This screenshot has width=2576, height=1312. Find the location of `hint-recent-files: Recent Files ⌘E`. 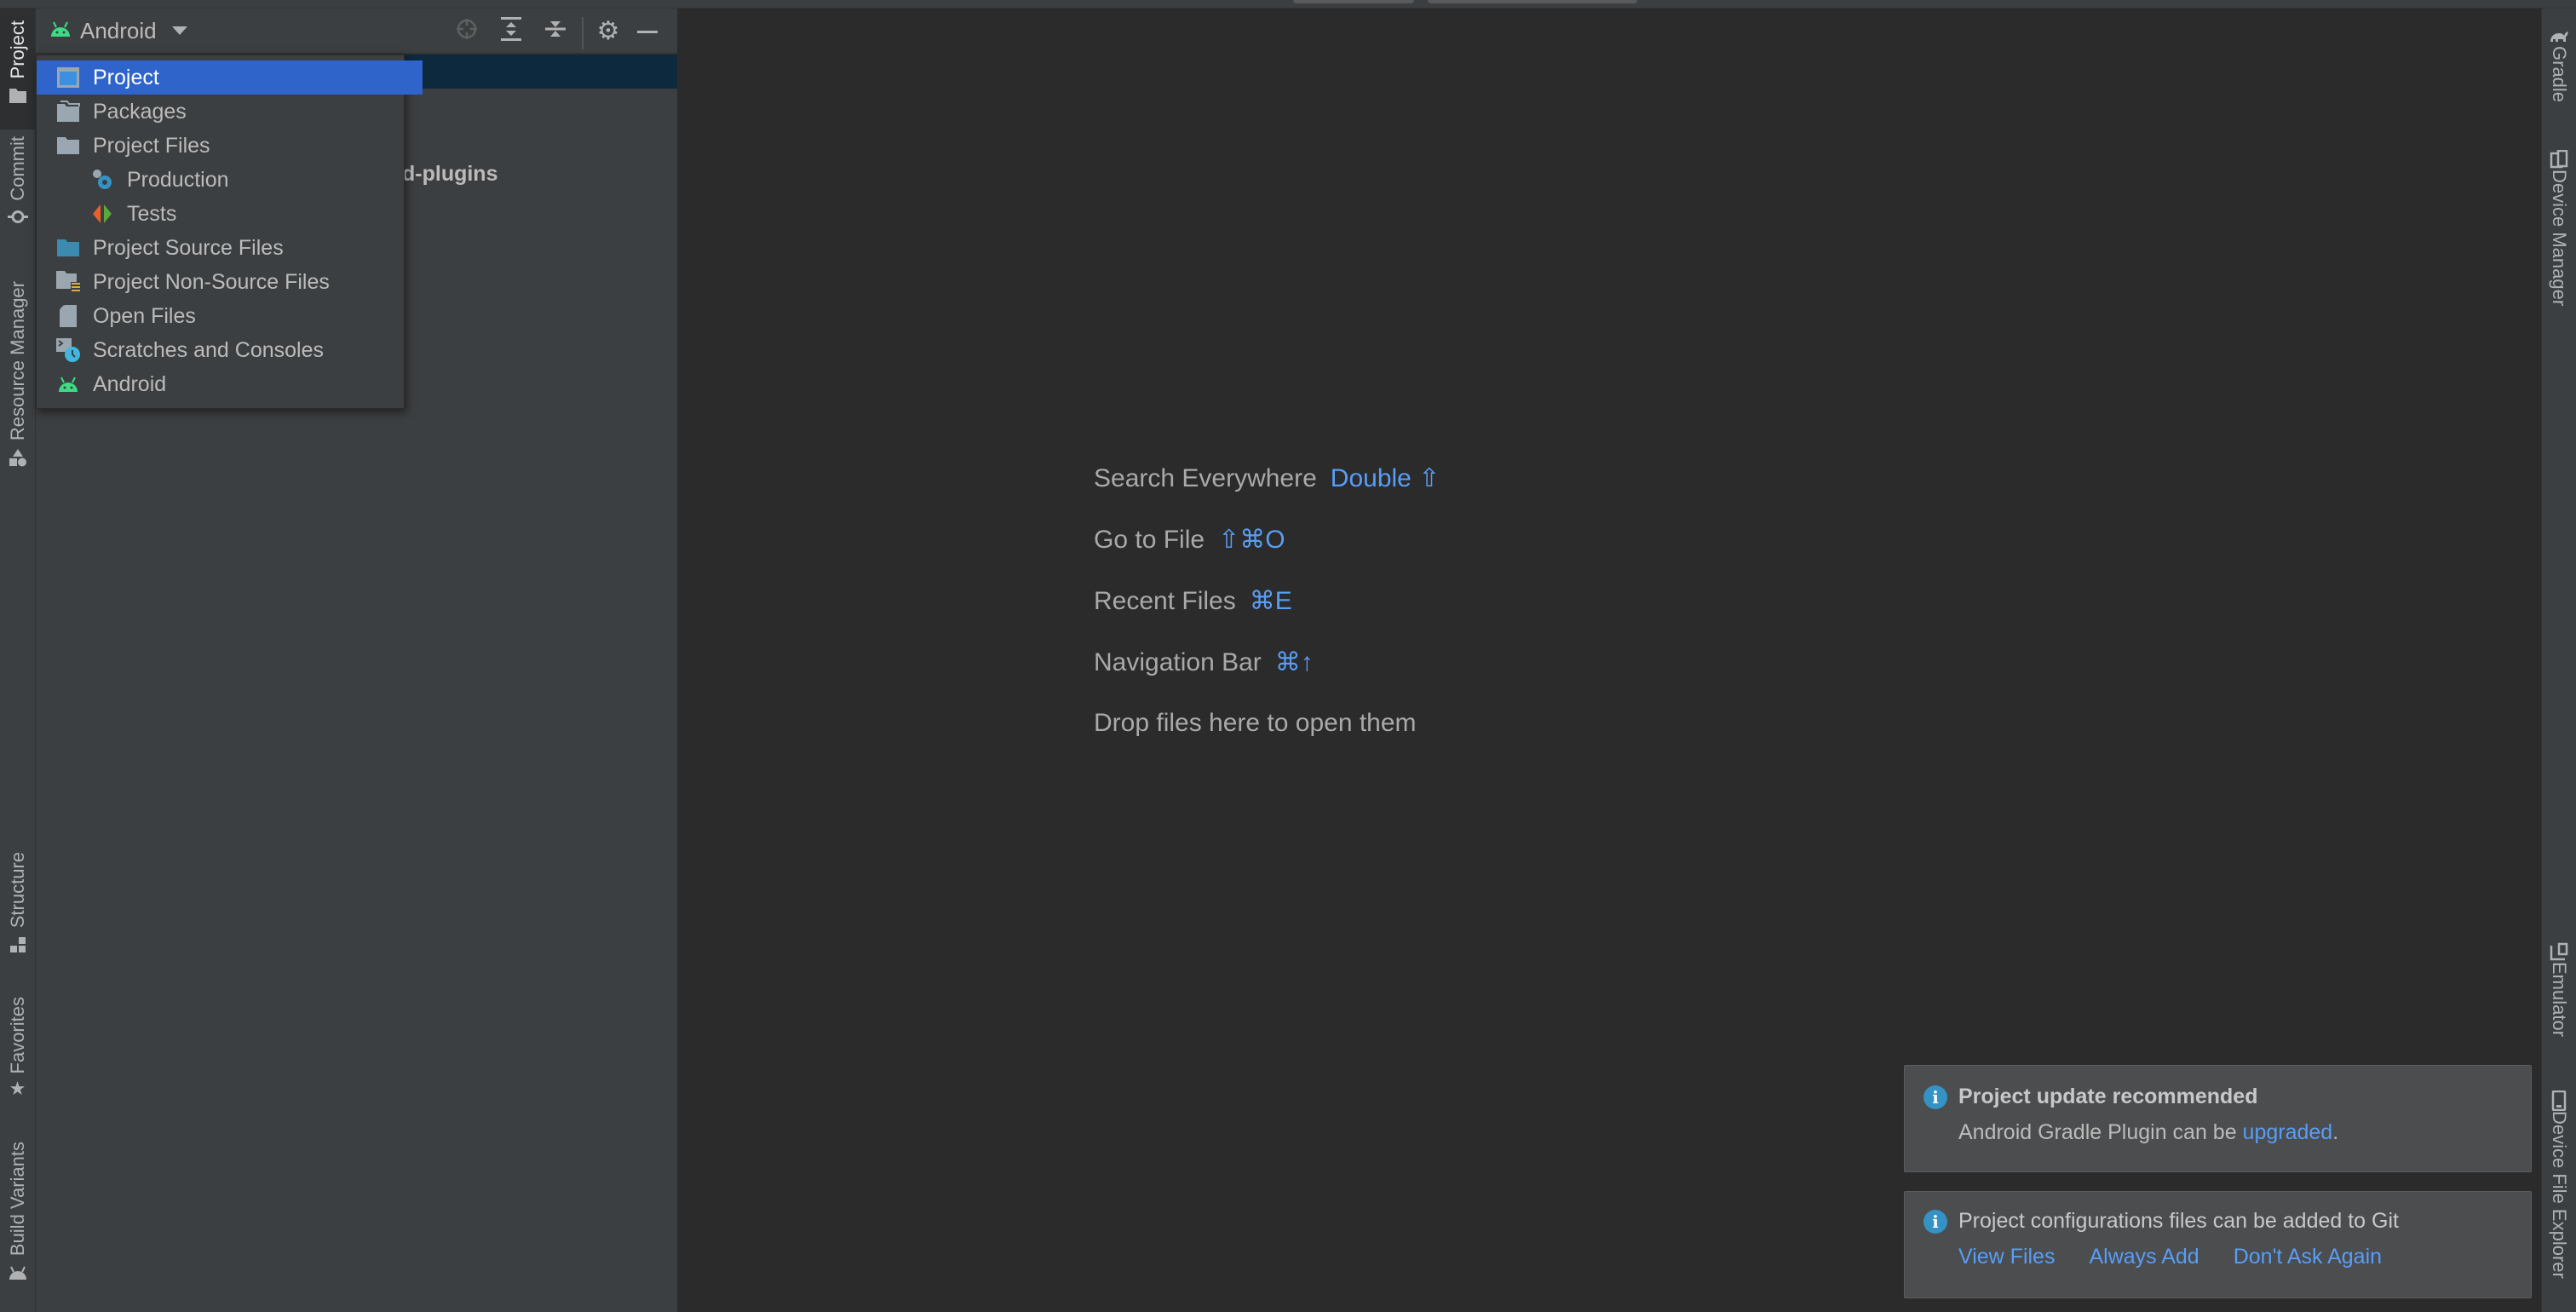

hint-recent-files: Recent Files ⌘E is located at coordinates (1193, 601).